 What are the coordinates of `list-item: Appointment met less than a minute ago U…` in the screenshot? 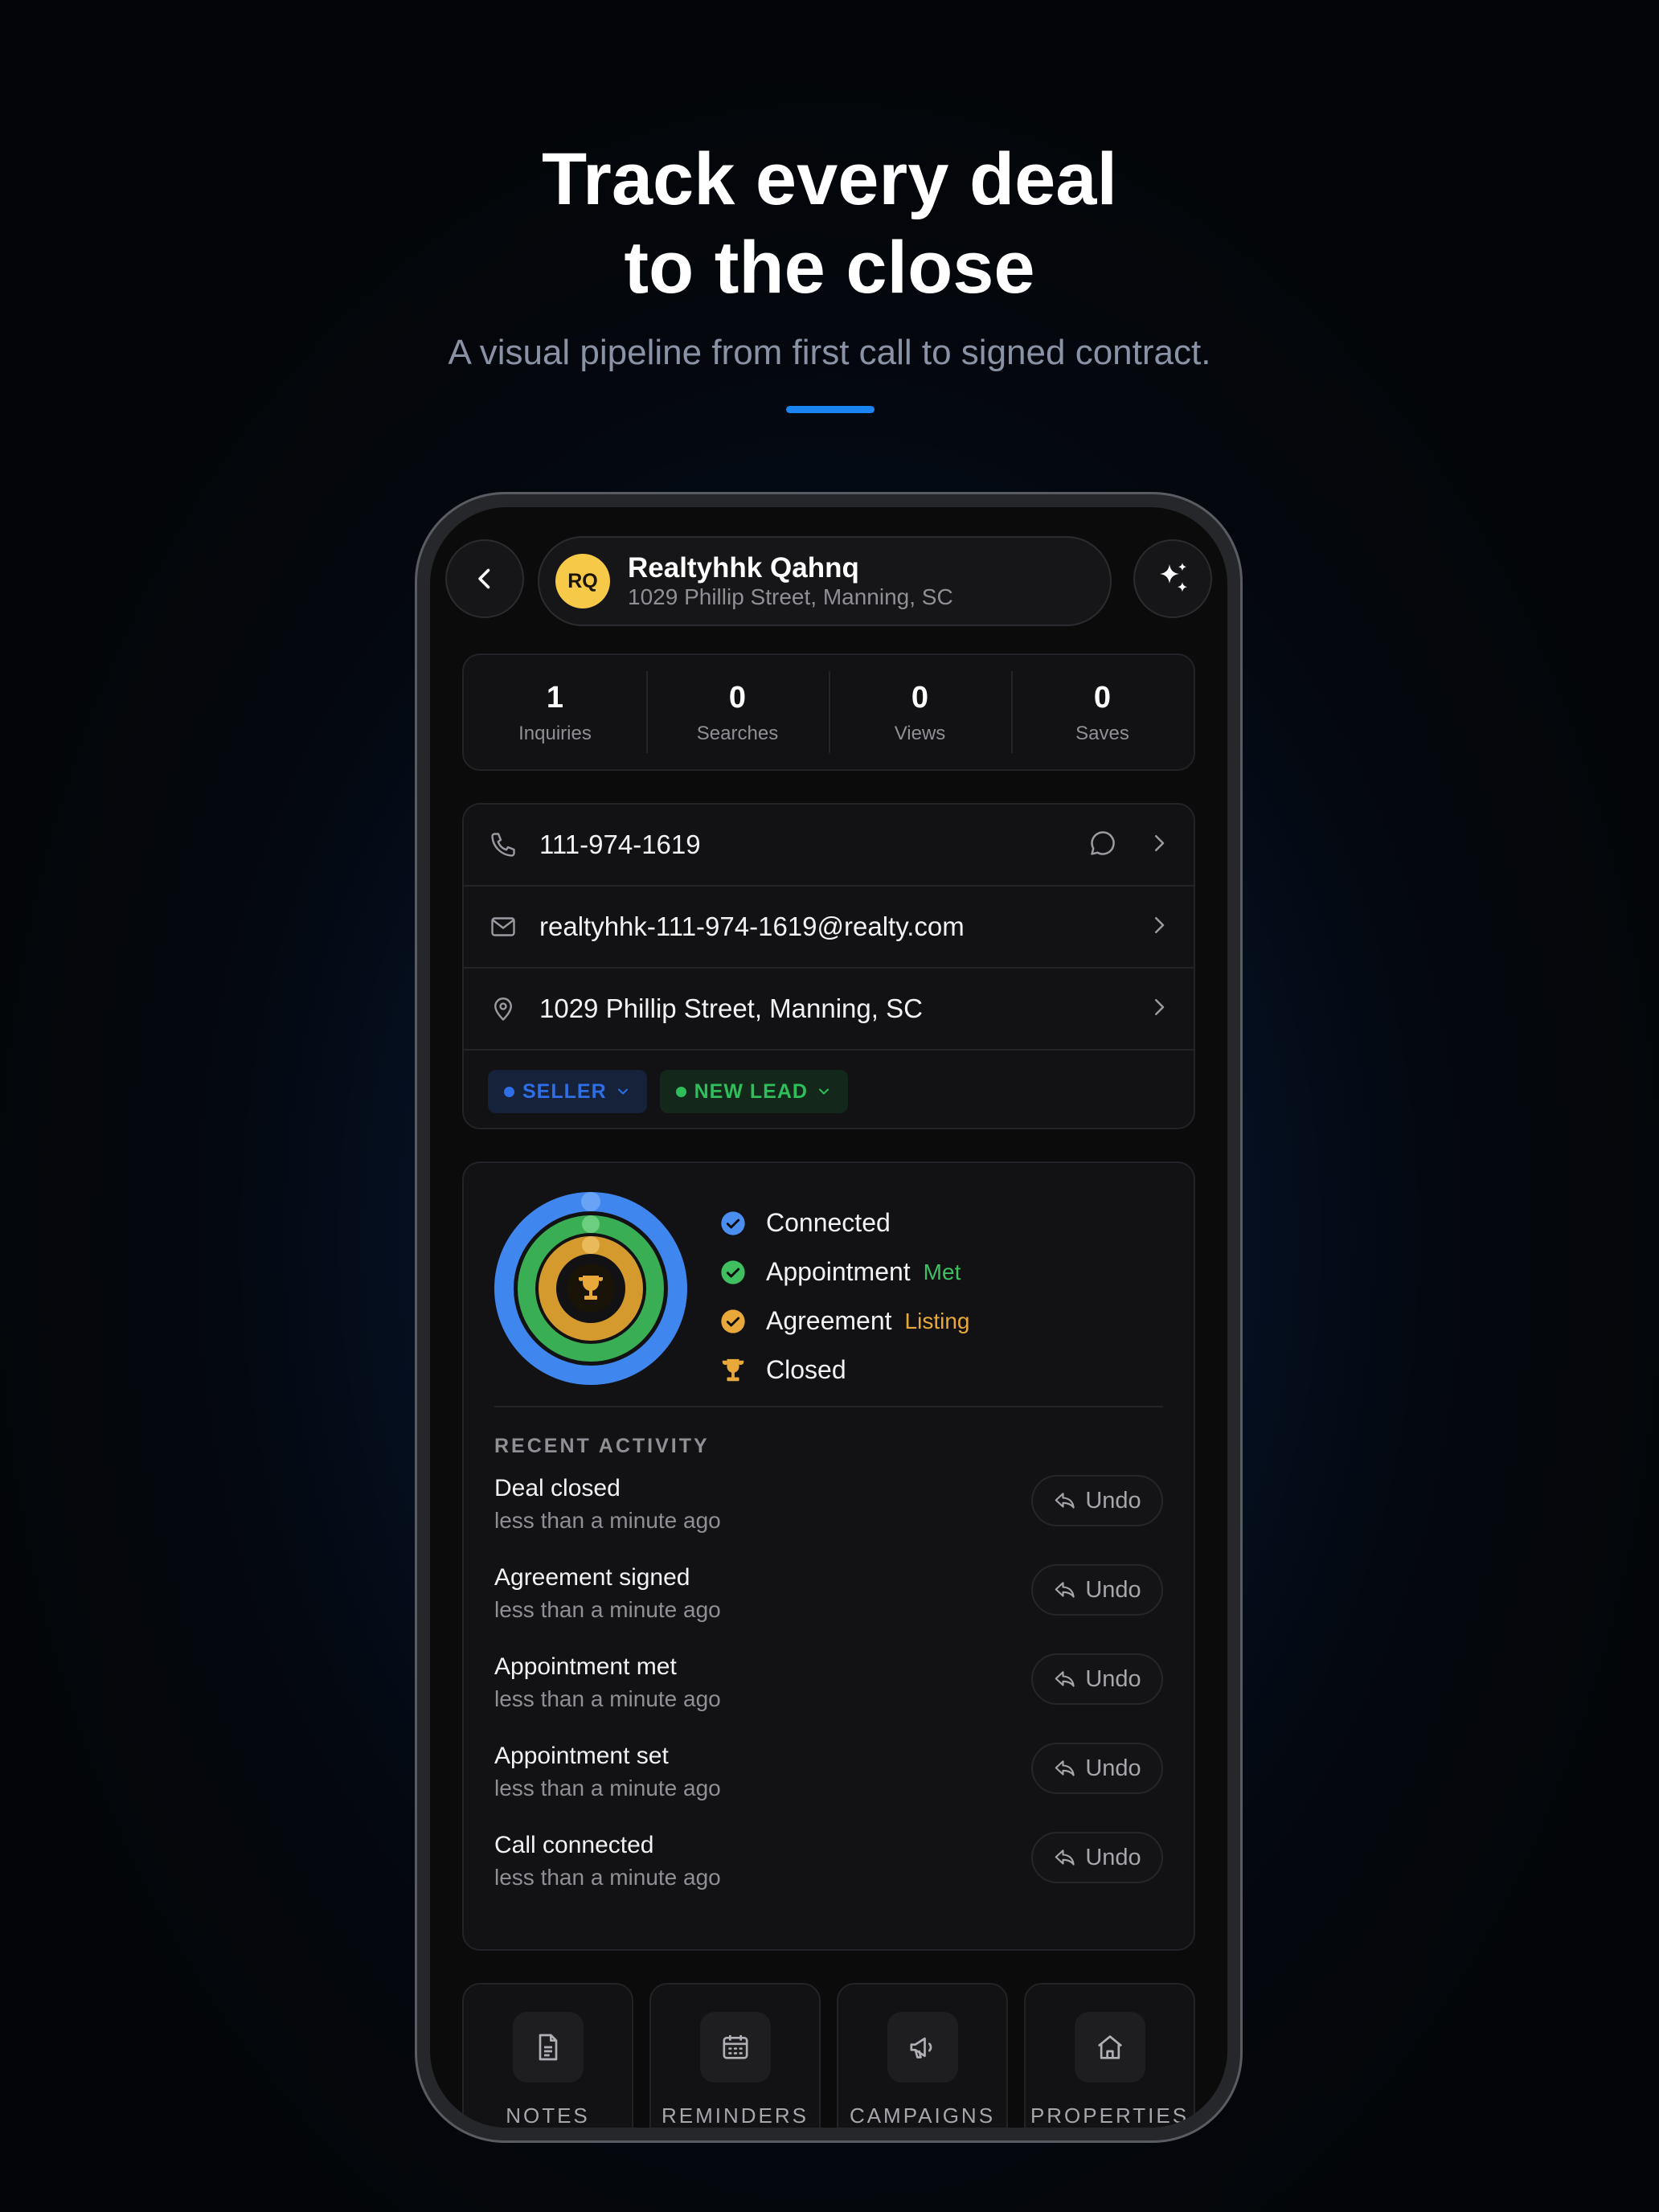 It's located at (828, 1696).